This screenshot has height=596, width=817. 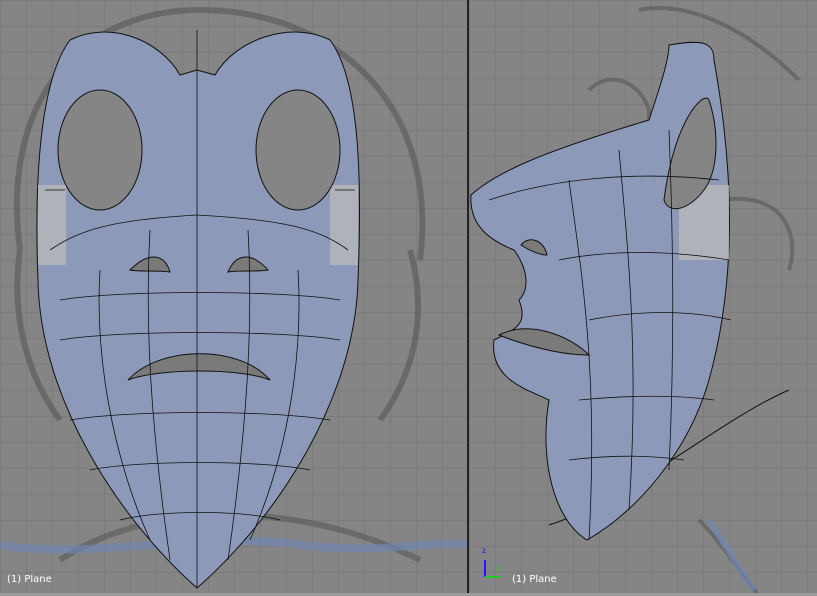 What do you see at coordinates (493, 563) in the screenshot?
I see `axis-gizmo: z y` at bounding box center [493, 563].